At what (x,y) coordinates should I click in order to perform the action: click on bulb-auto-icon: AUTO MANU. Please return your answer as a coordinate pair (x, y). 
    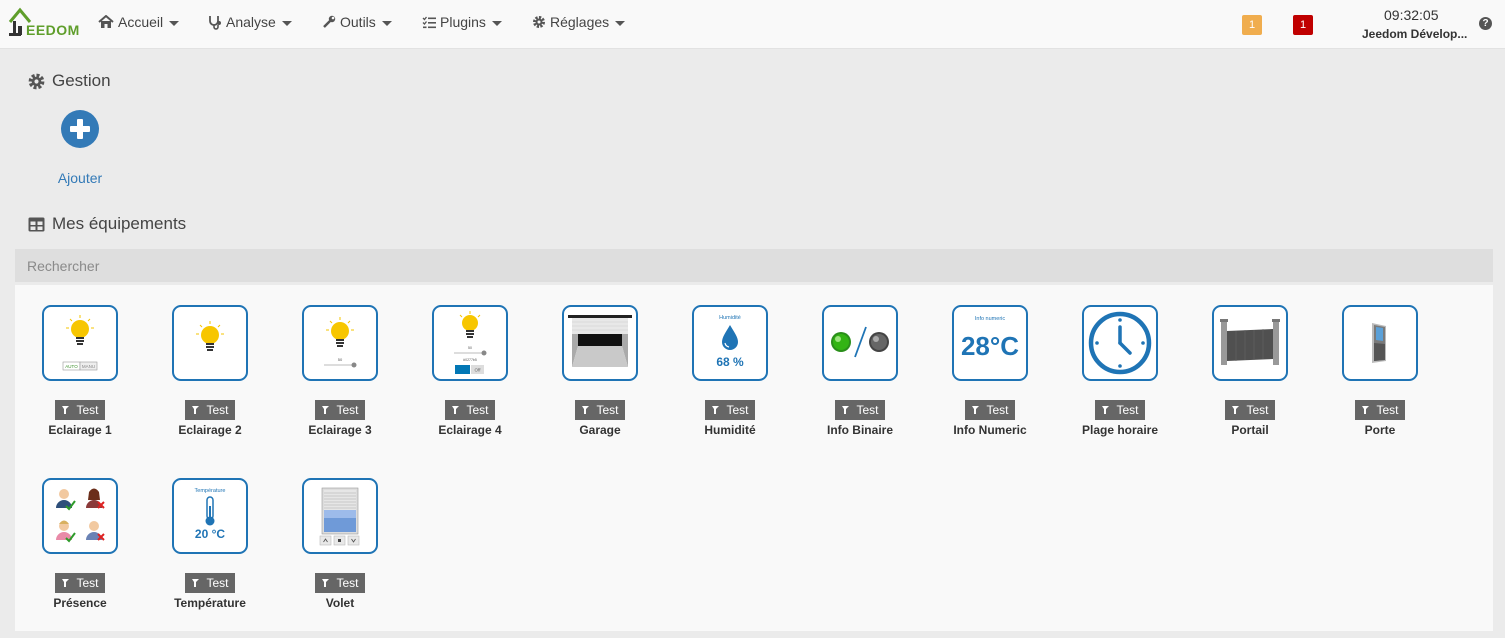
    Looking at the image, I should click on (80, 343).